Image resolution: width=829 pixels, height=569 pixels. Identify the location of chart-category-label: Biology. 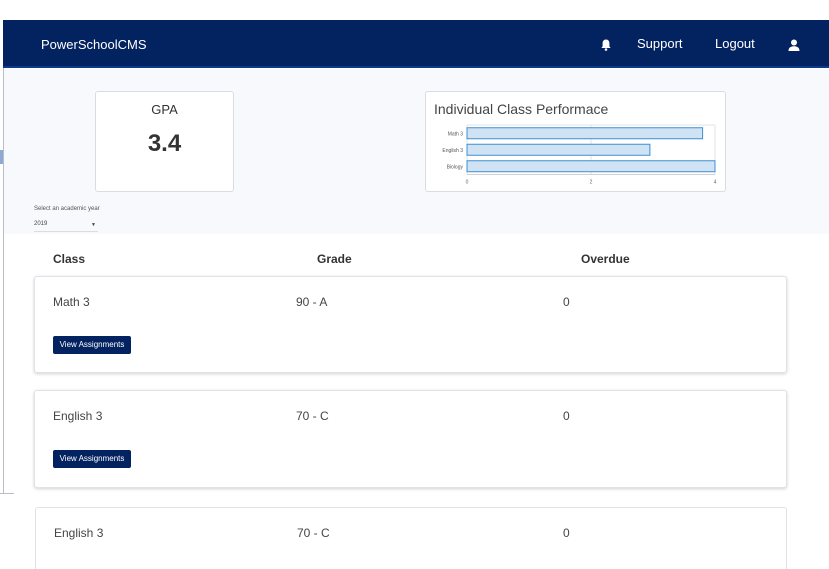
(455, 167).